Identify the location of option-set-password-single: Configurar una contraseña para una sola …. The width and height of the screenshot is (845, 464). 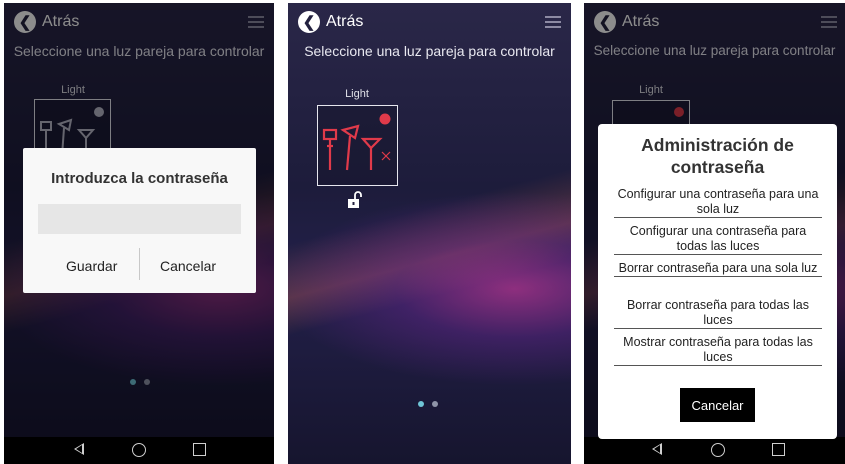
(718, 202).